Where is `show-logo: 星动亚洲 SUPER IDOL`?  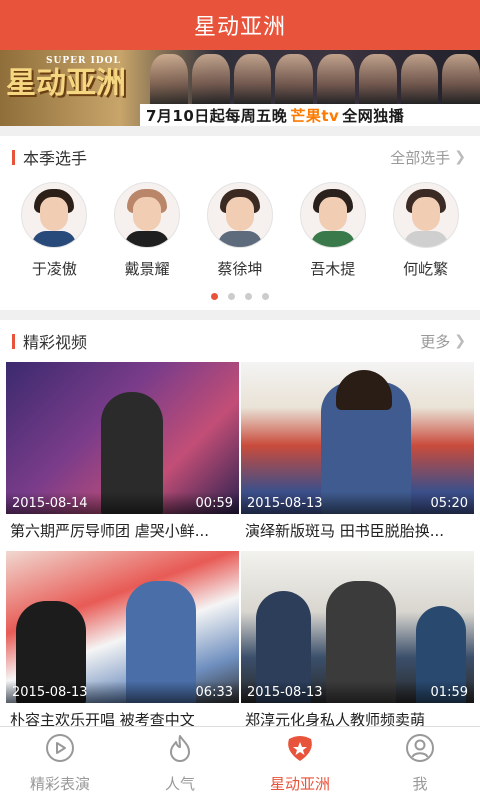
show-logo: 星动亚洲 SUPER IDOL is located at coordinates (66, 79).